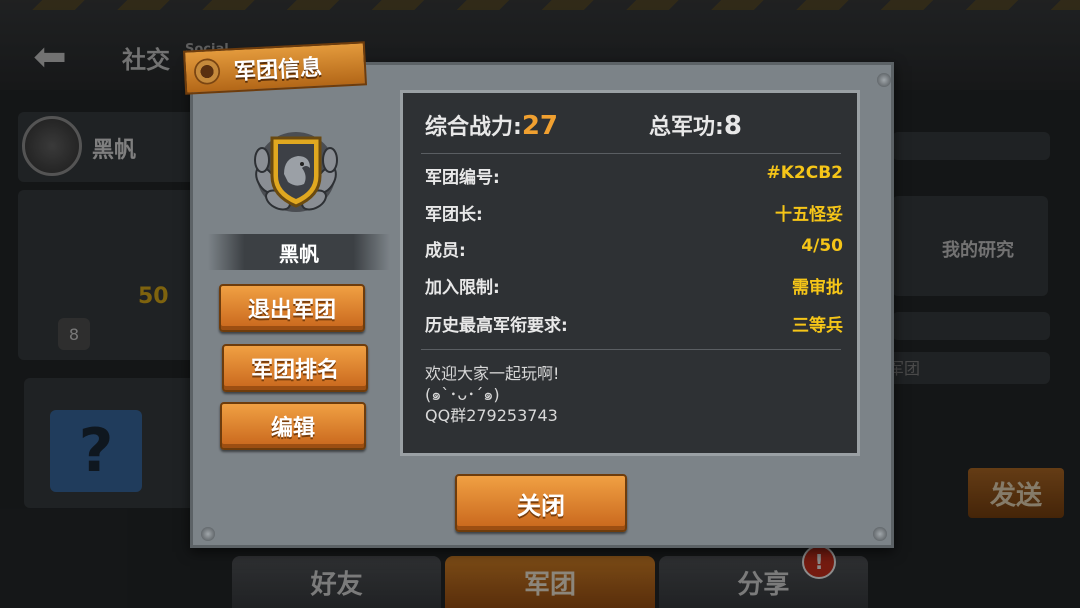 The height and width of the screenshot is (608, 1080). Describe the element at coordinates (817, 326) in the screenshot. I see `info-value: 三等兵` at that location.